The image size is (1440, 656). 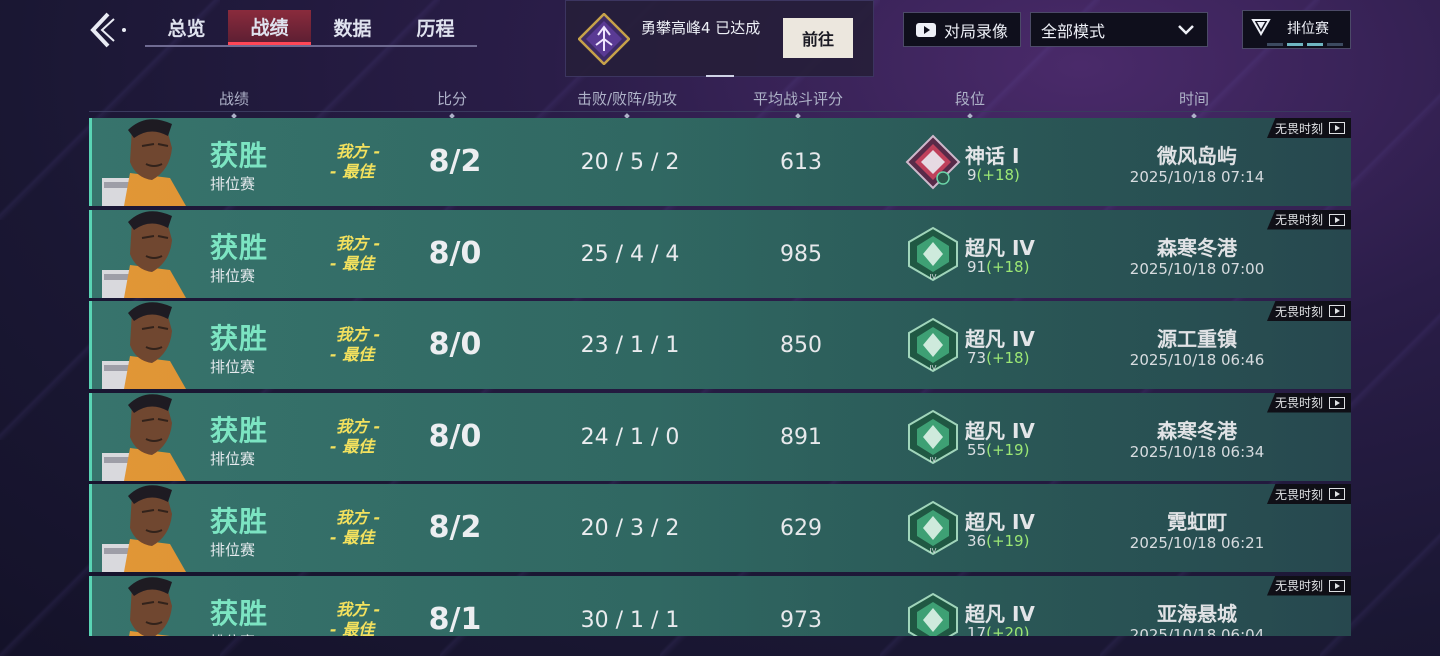 I want to click on match-kda-value: 24 / 1 / 0, so click(x=630, y=437).